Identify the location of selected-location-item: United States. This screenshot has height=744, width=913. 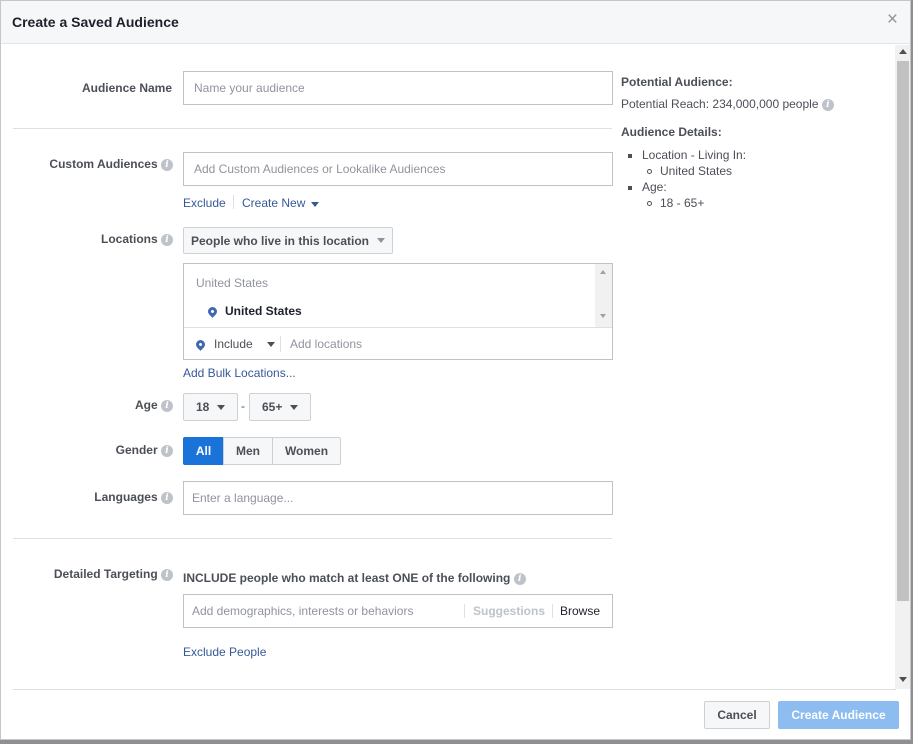
(254, 311).